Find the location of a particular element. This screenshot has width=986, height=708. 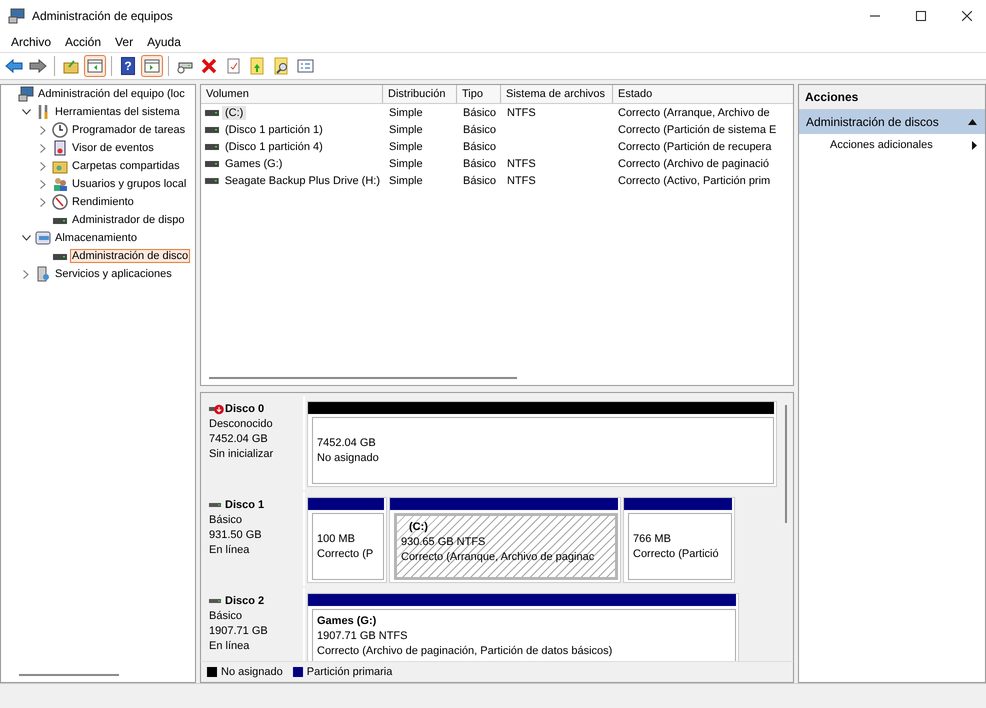

tree-item: Administración del equipo (loc is located at coordinates (111, 94).